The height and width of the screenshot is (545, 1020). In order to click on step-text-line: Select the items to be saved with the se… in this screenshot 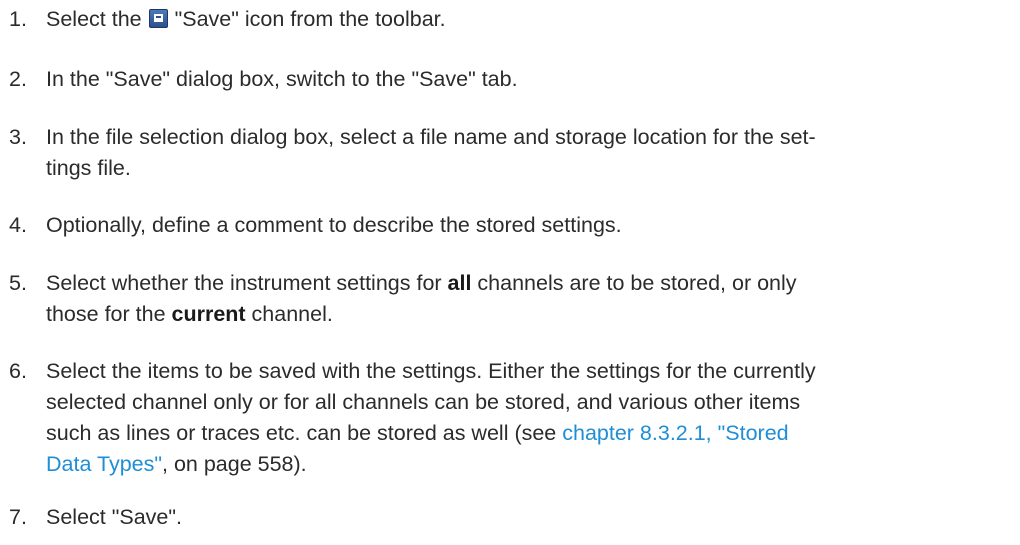, I will do `click(431, 371)`.